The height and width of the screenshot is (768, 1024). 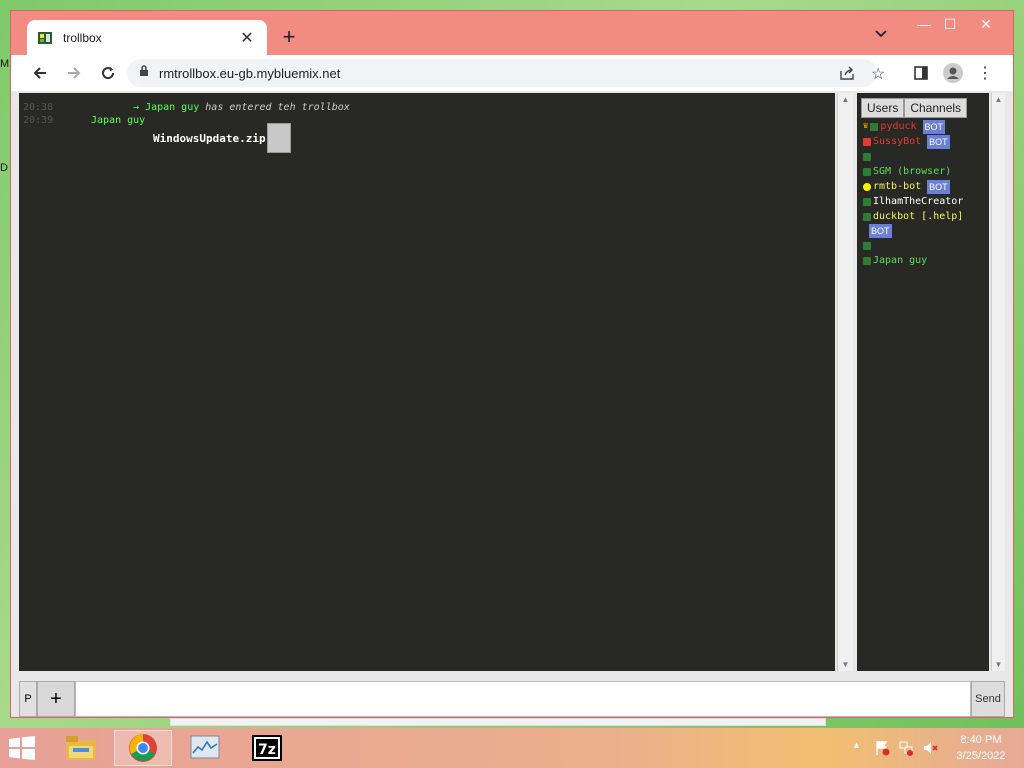 What do you see at coordinates (918, 216) in the screenshot?
I see `user-name: duckbot [.help]` at bounding box center [918, 216].